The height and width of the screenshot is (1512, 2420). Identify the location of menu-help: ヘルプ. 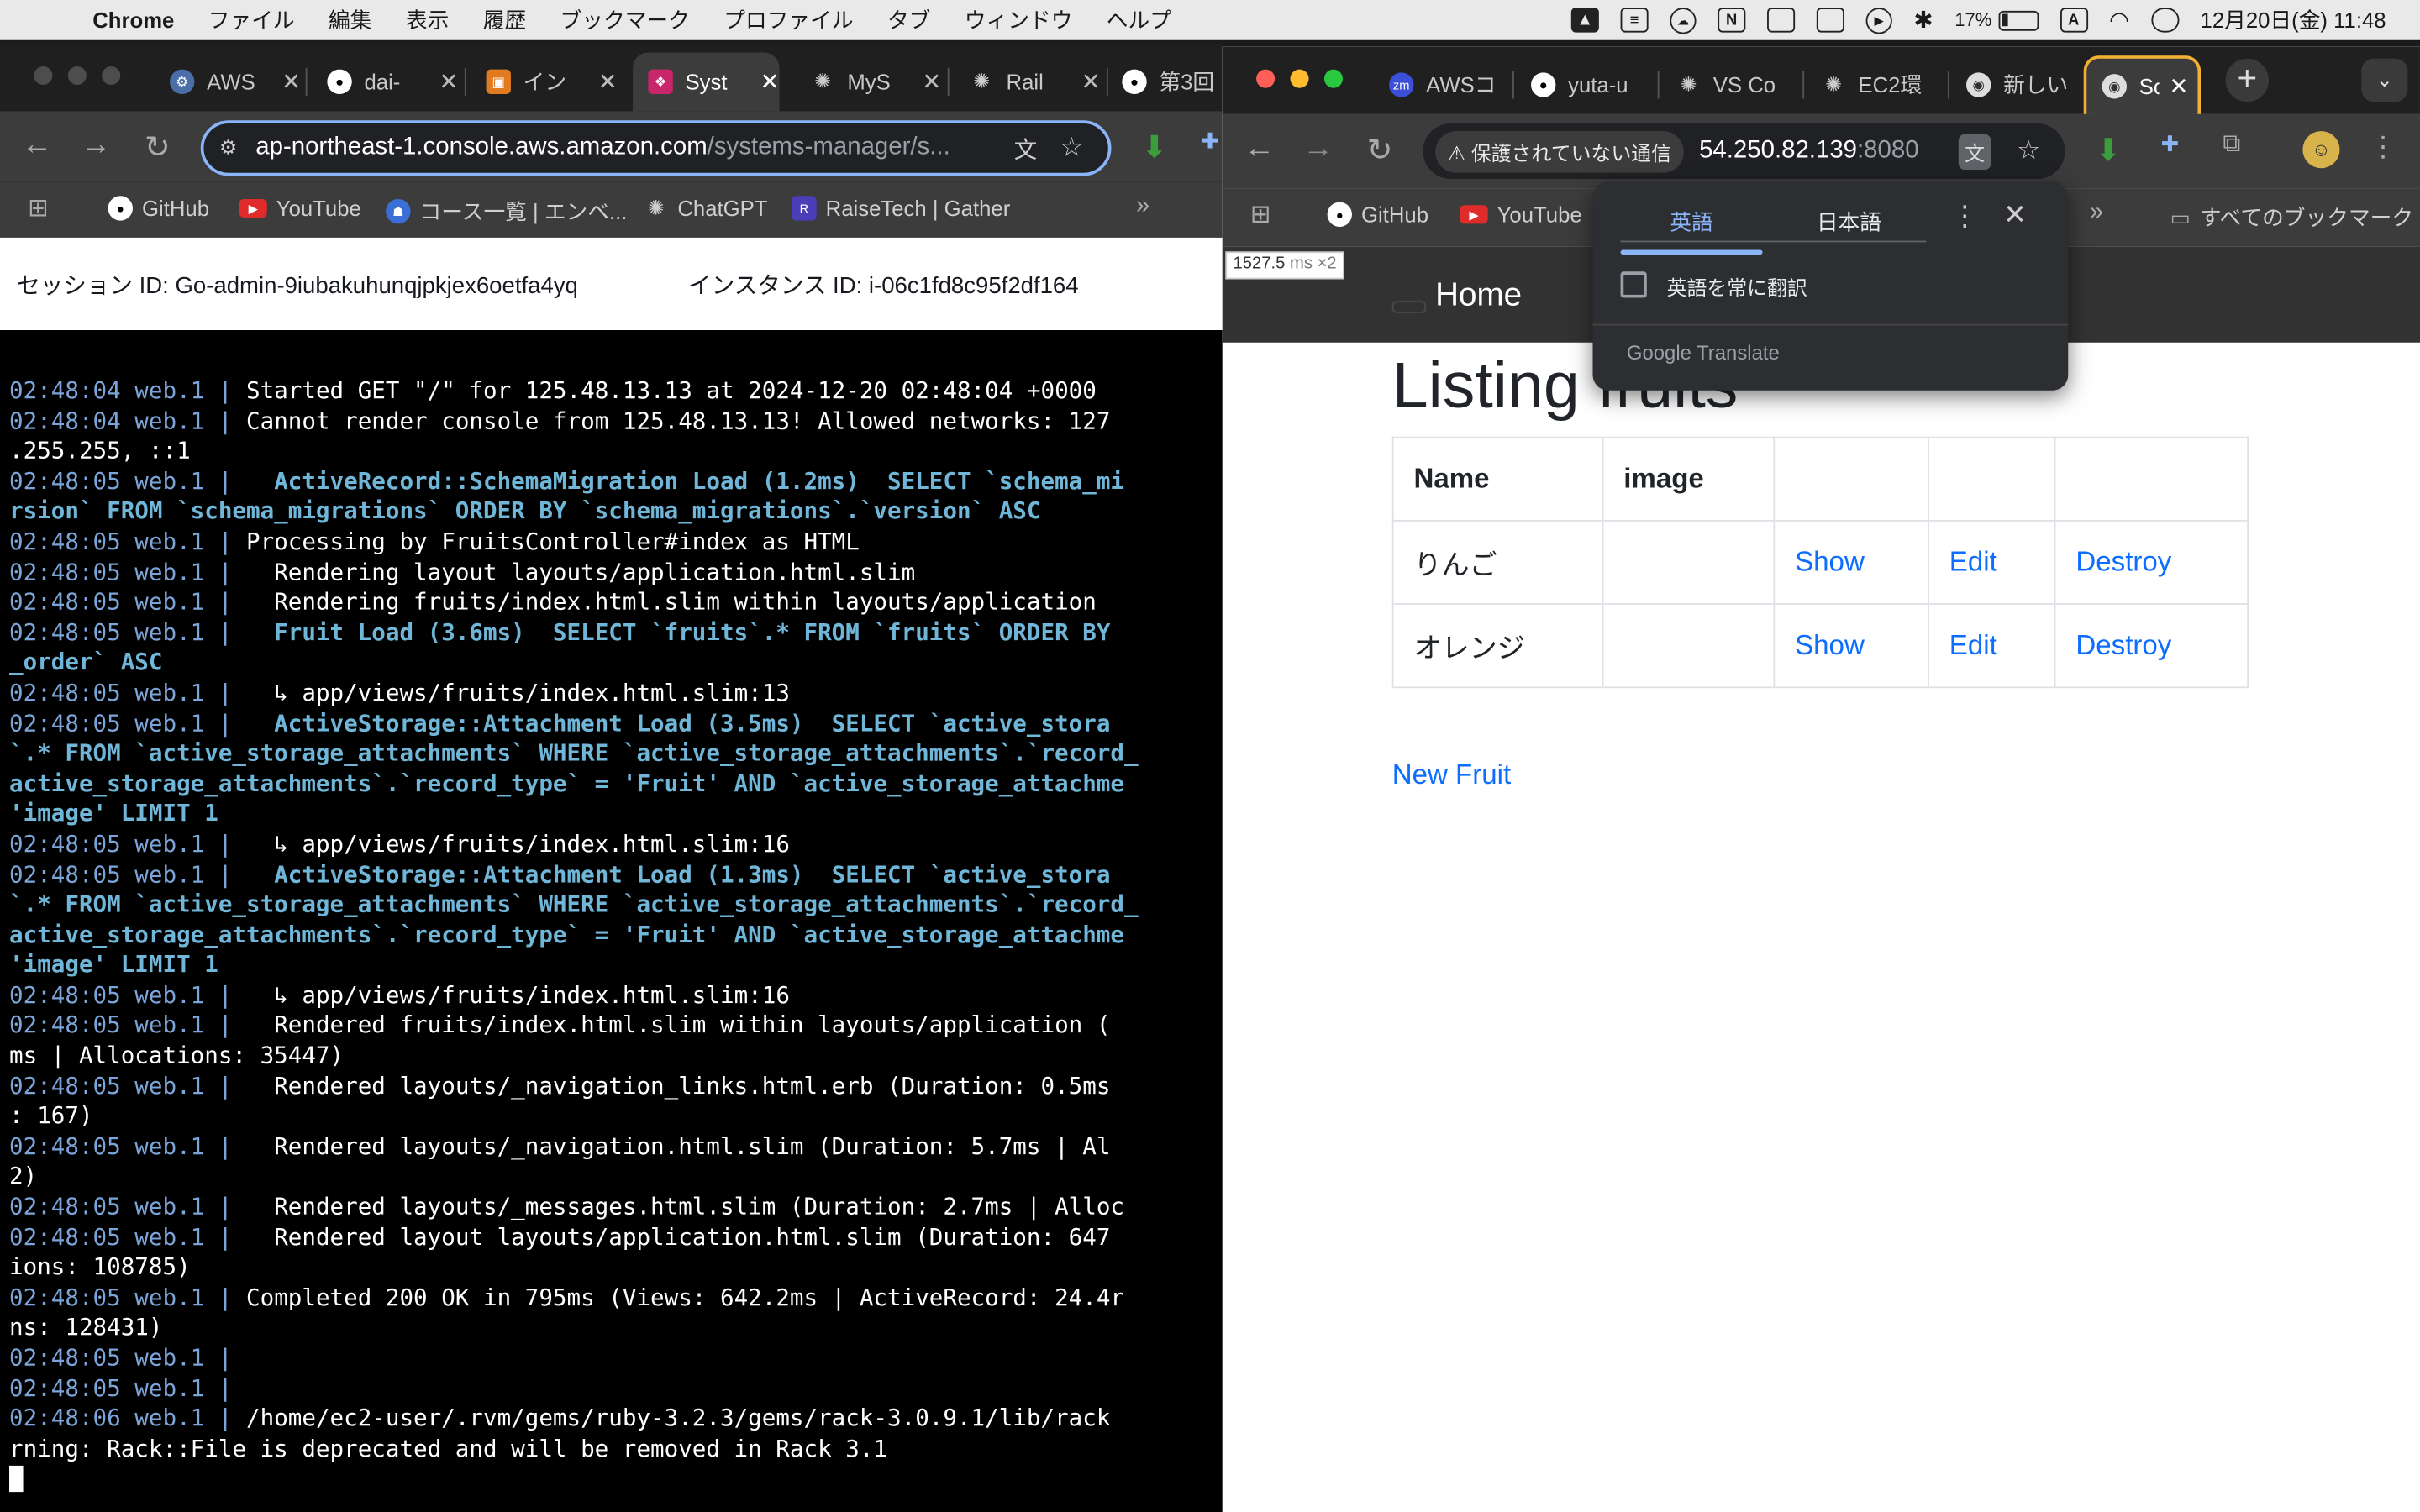
(1139, 20).